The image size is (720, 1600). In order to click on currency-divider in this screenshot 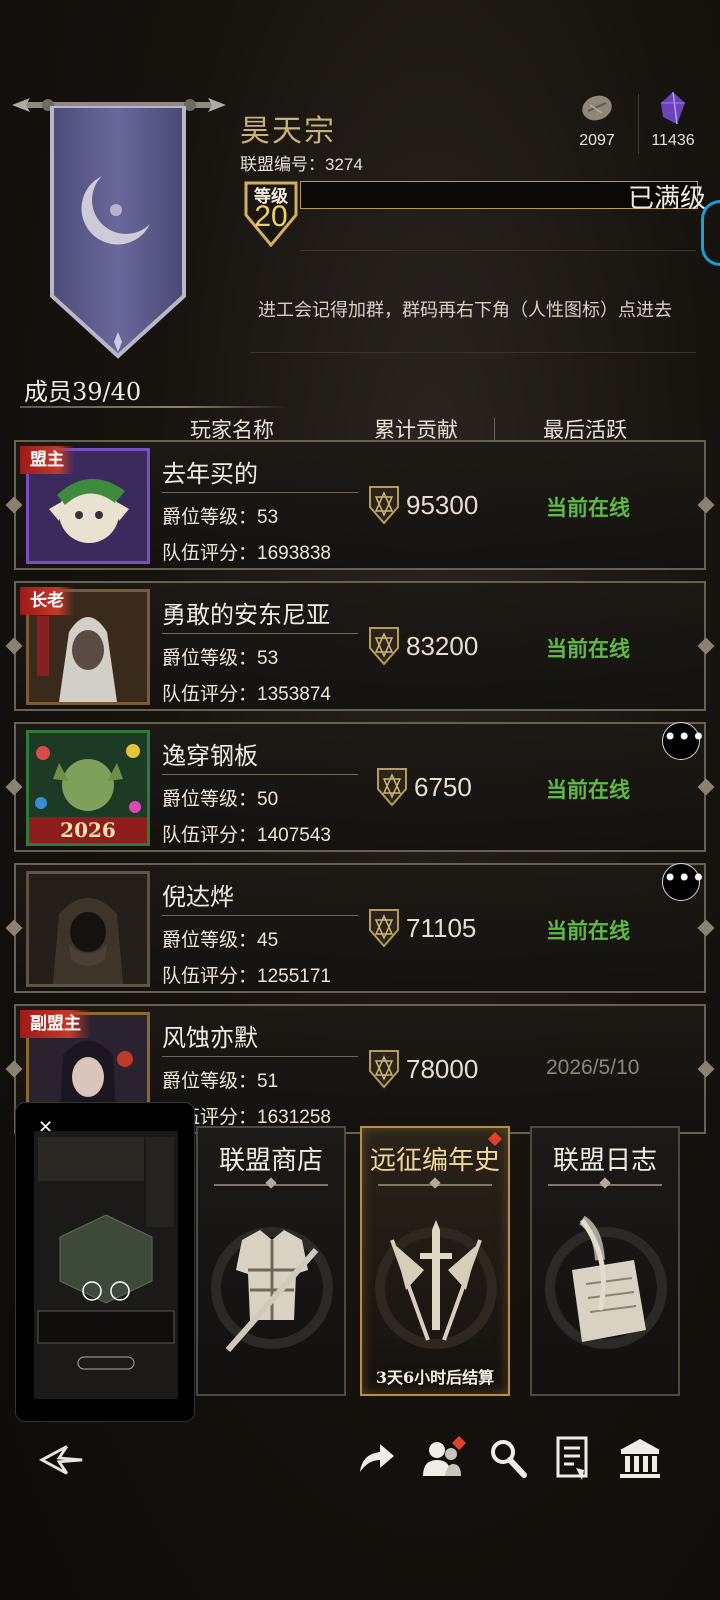, I will do `click(638, 124)`.